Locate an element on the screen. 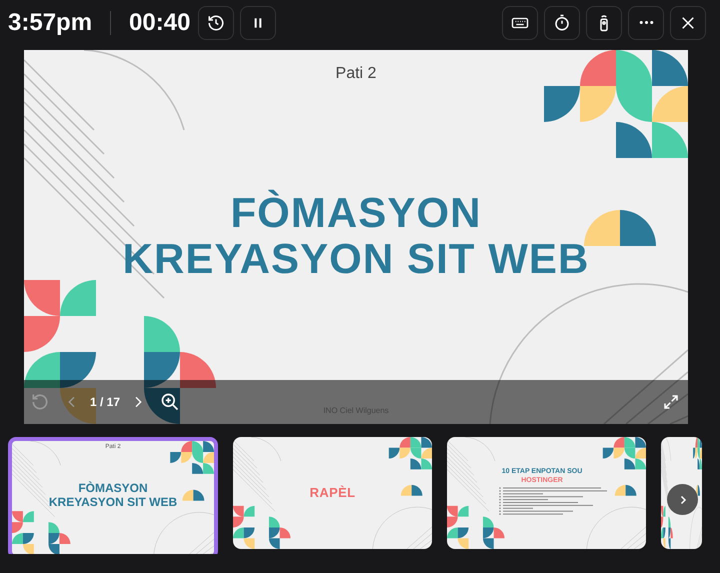  pause-button is located at coordinates (258, 23).